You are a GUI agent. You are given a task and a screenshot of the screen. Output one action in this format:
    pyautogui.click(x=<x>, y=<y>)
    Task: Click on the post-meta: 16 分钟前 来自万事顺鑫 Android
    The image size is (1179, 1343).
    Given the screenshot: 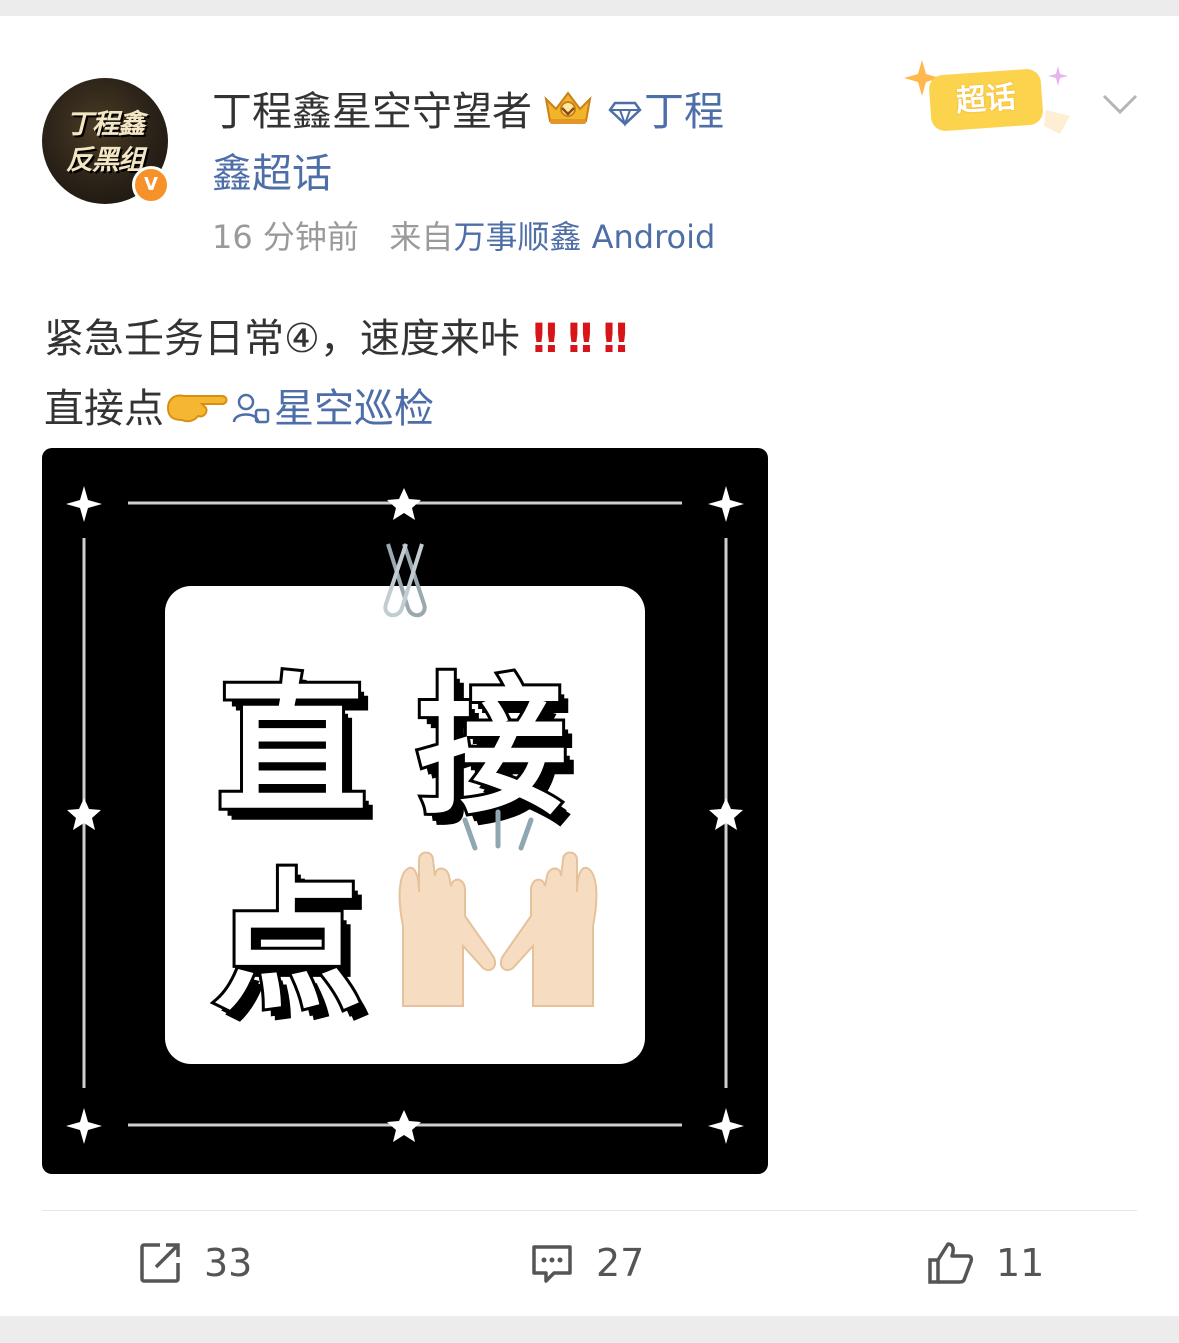 What is the action you would take?
    pyautogui.click(x=463, y=235)
    